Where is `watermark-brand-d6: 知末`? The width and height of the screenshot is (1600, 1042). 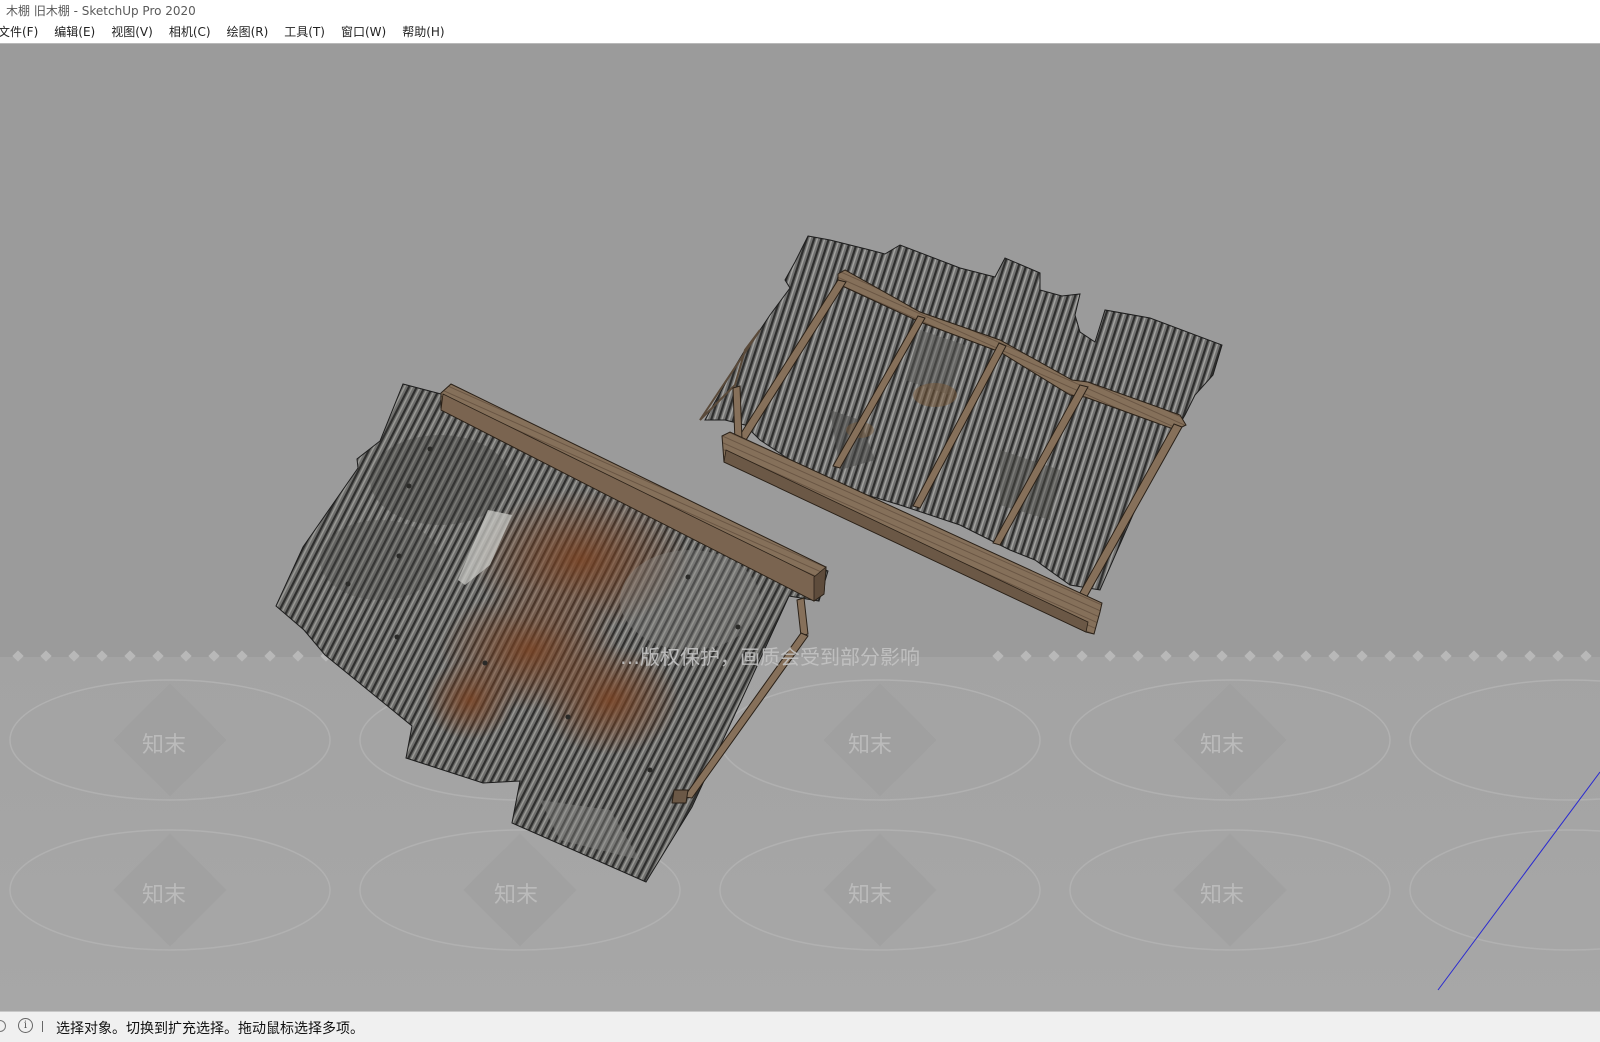
watermark-brand-d6: 知末 is located at coordinates (870, 895).